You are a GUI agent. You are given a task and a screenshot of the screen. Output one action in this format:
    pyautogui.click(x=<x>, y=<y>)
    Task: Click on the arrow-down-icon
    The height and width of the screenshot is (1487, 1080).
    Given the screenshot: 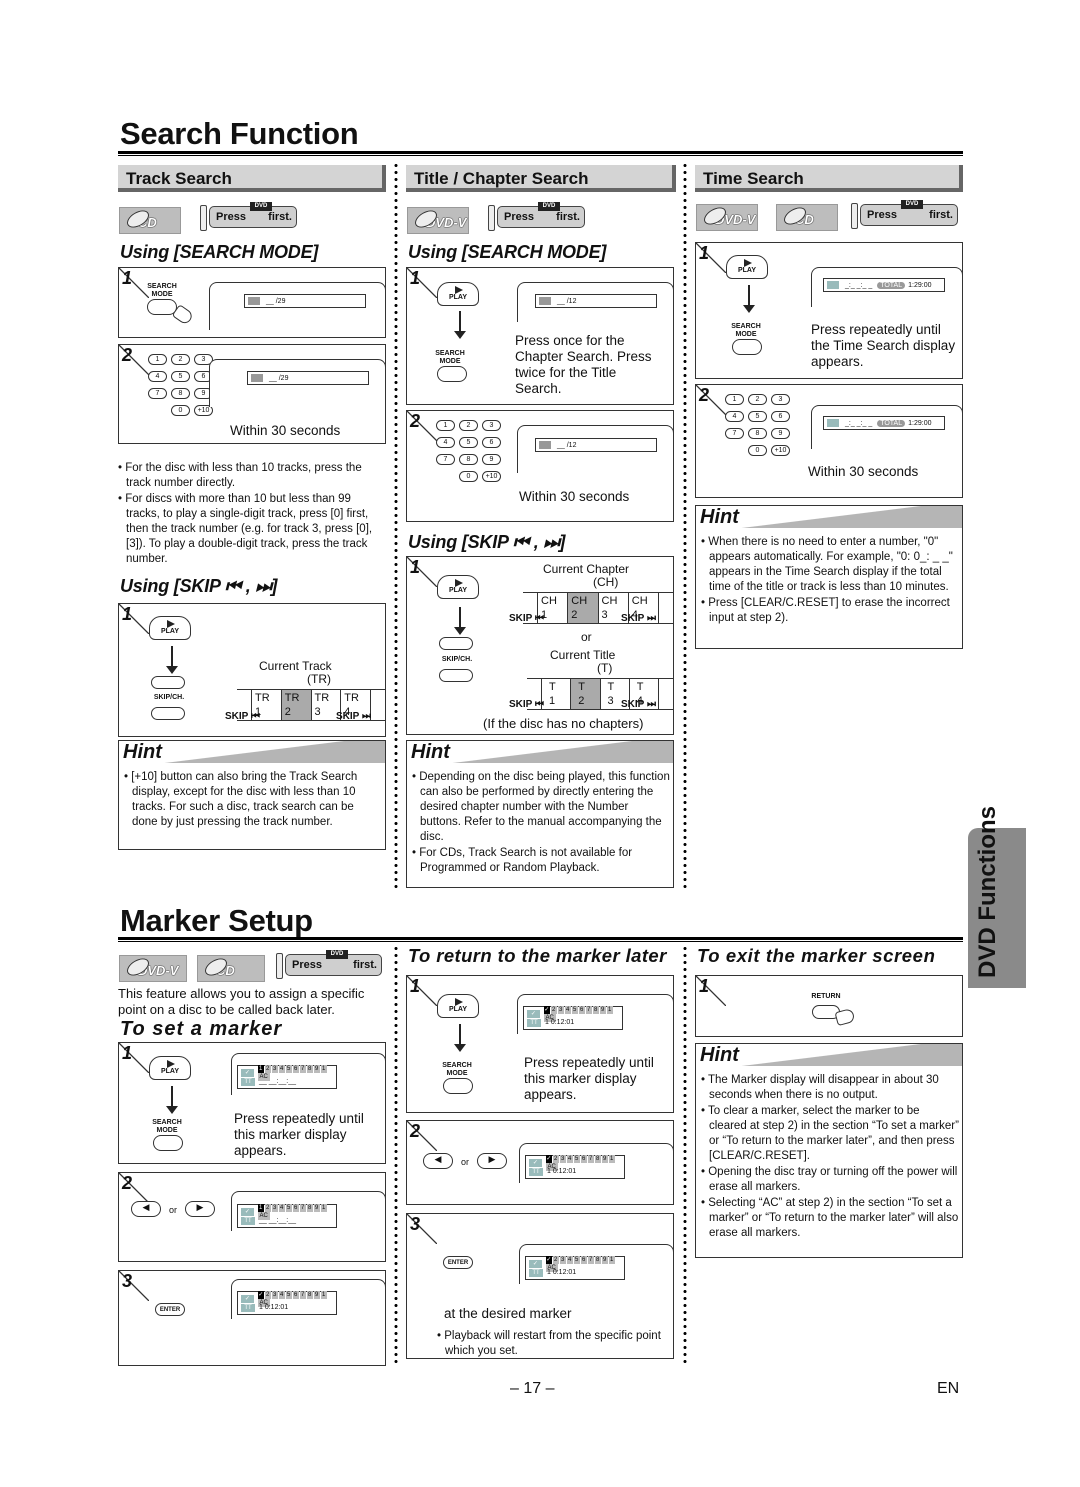 What is the action you would take?
    pyautogui.click(x=460, y=621)
    